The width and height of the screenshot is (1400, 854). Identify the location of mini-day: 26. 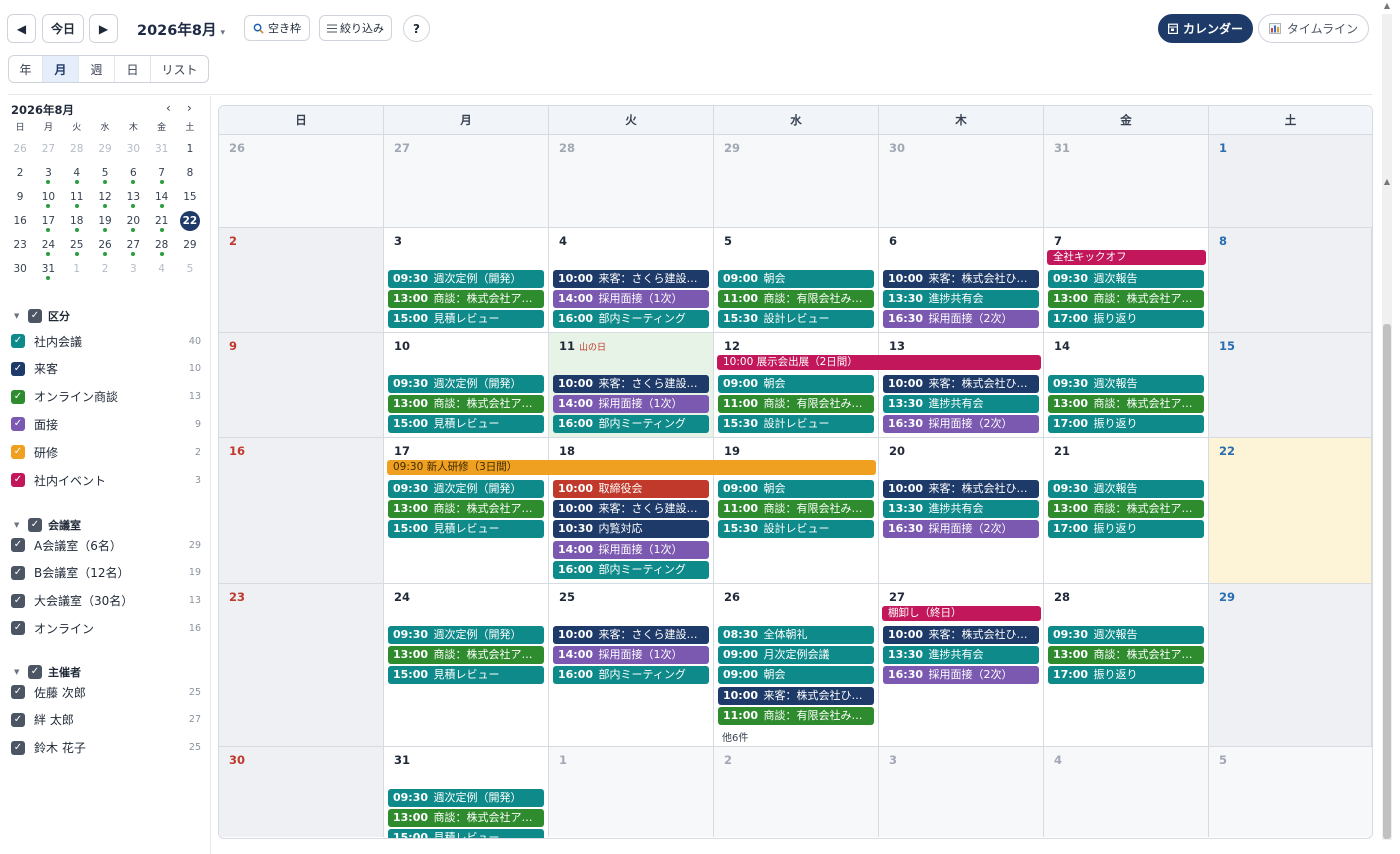
(20, 149).